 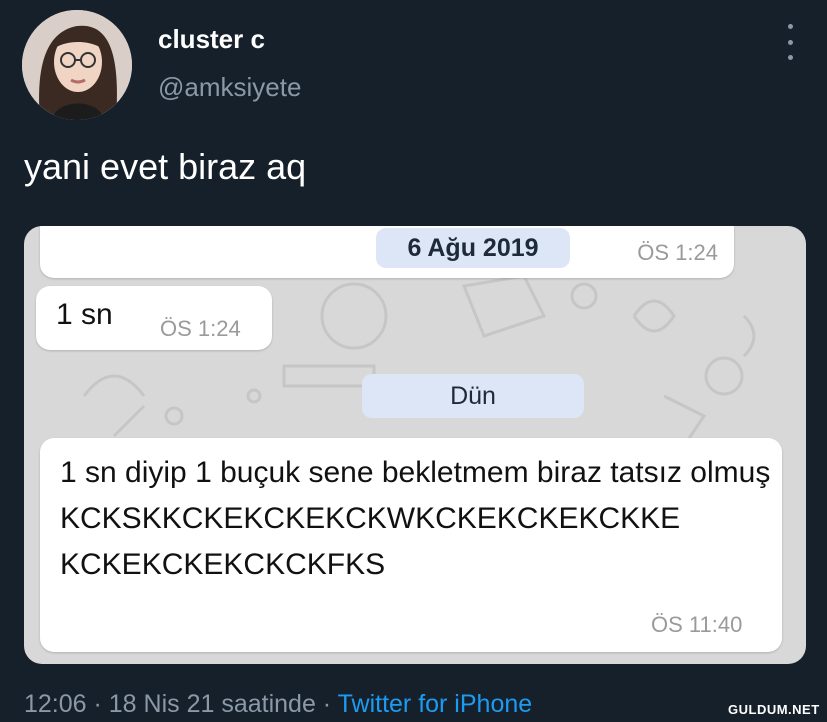 What do you see at coordinates (697, 624) in the screenshot?
I see `message-time: ÖS 11:40` at bounding box center [697, 624].